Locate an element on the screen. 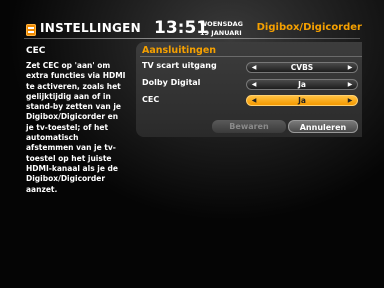  header-divider is located at coordinates (192, 38).